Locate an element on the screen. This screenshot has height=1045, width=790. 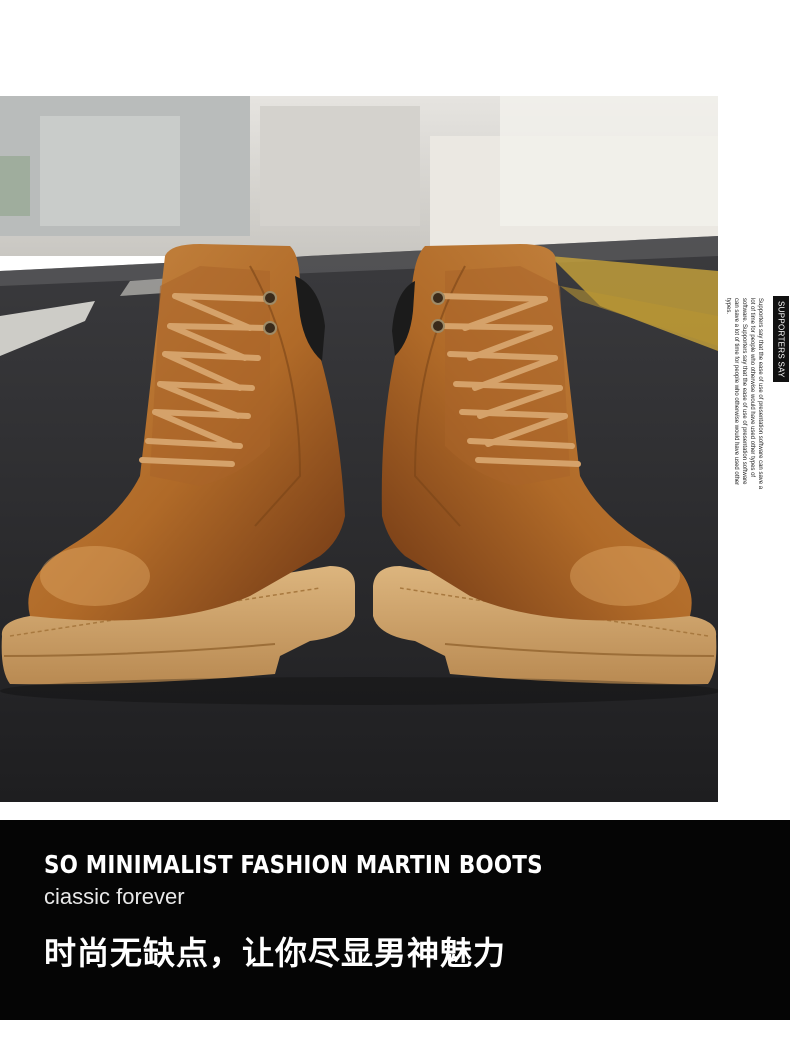
banner-title: SO MINIMALIST FASHION MARTIN BOOTS is located at coordinates (293, 864).